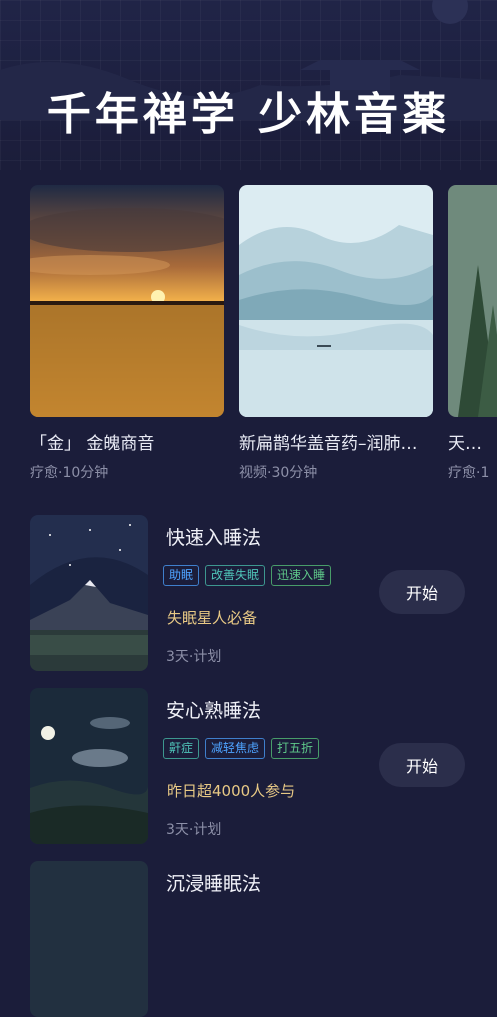  What do you see at coordinates (69, 473) in the screenshot?
I see `card-meta: 疗愈·10分钟` at bounding box center [69, 473].